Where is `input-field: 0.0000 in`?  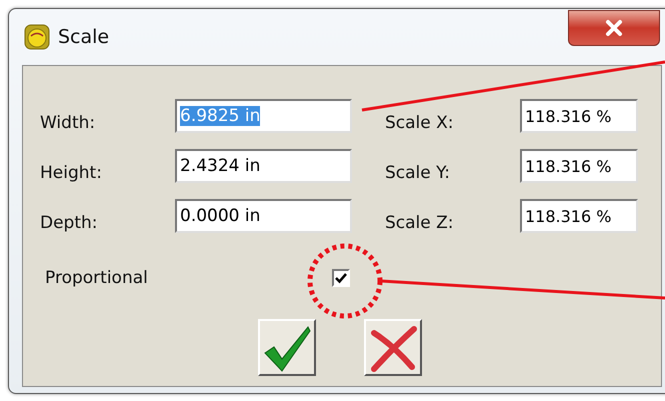
input-field: 0.0000 in is located at coordinates (263, 216).